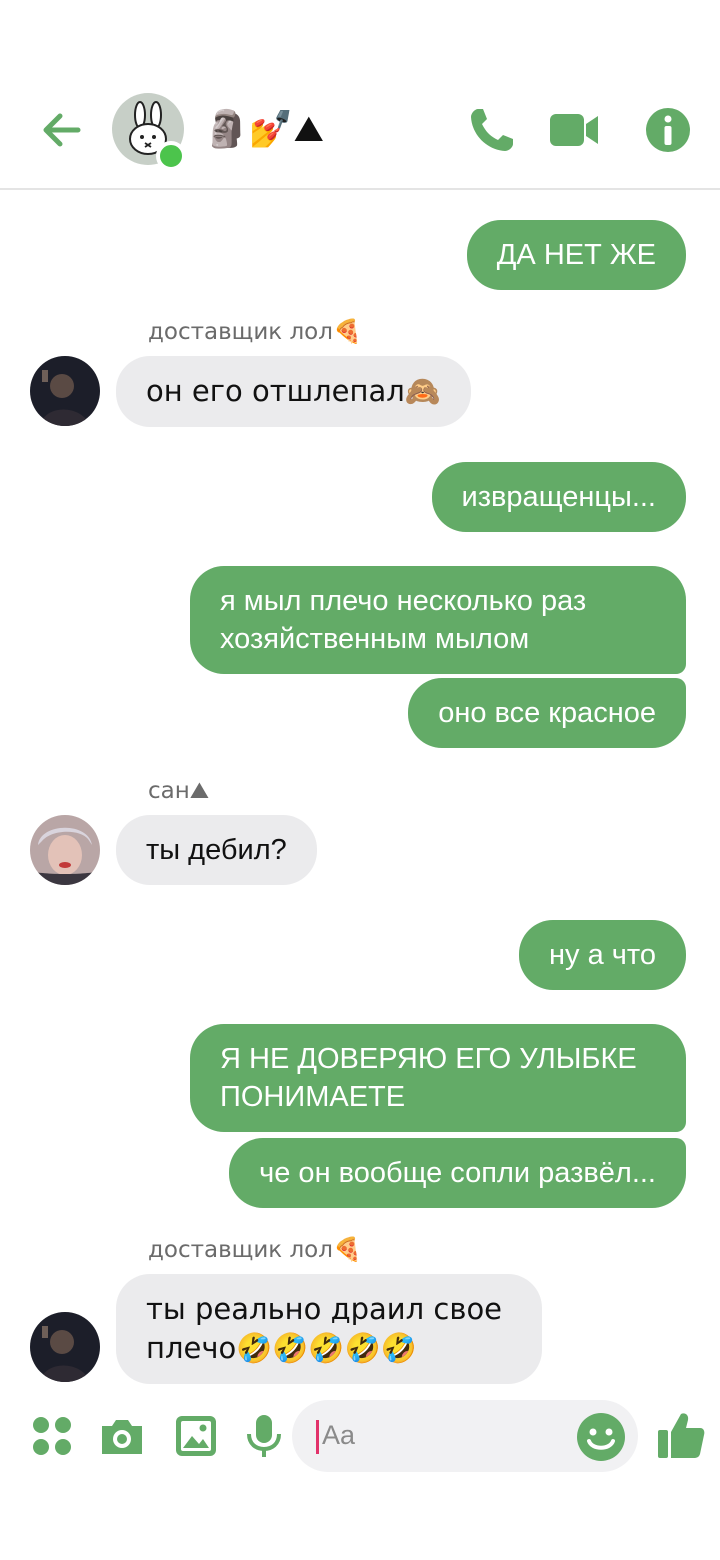 The width and height of the screenshot is (720, 1560). What do you see at coordinates (360, 135) in the screenshot?
I see `chat-header: 🗿💅⛰` at bounding box center [360, 135].